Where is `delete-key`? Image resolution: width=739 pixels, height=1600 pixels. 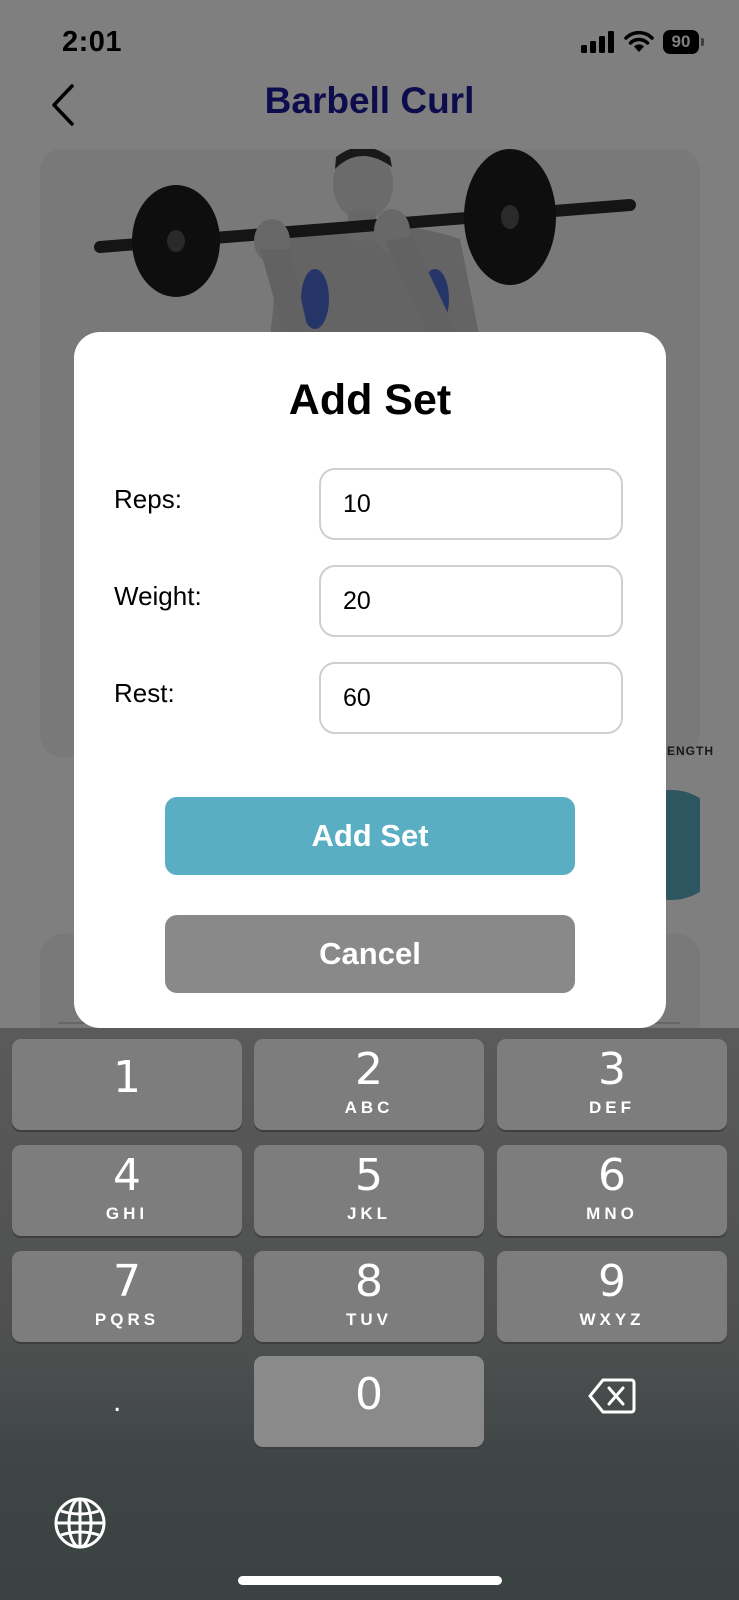 delete-key is located at coordinates (617, 1399).